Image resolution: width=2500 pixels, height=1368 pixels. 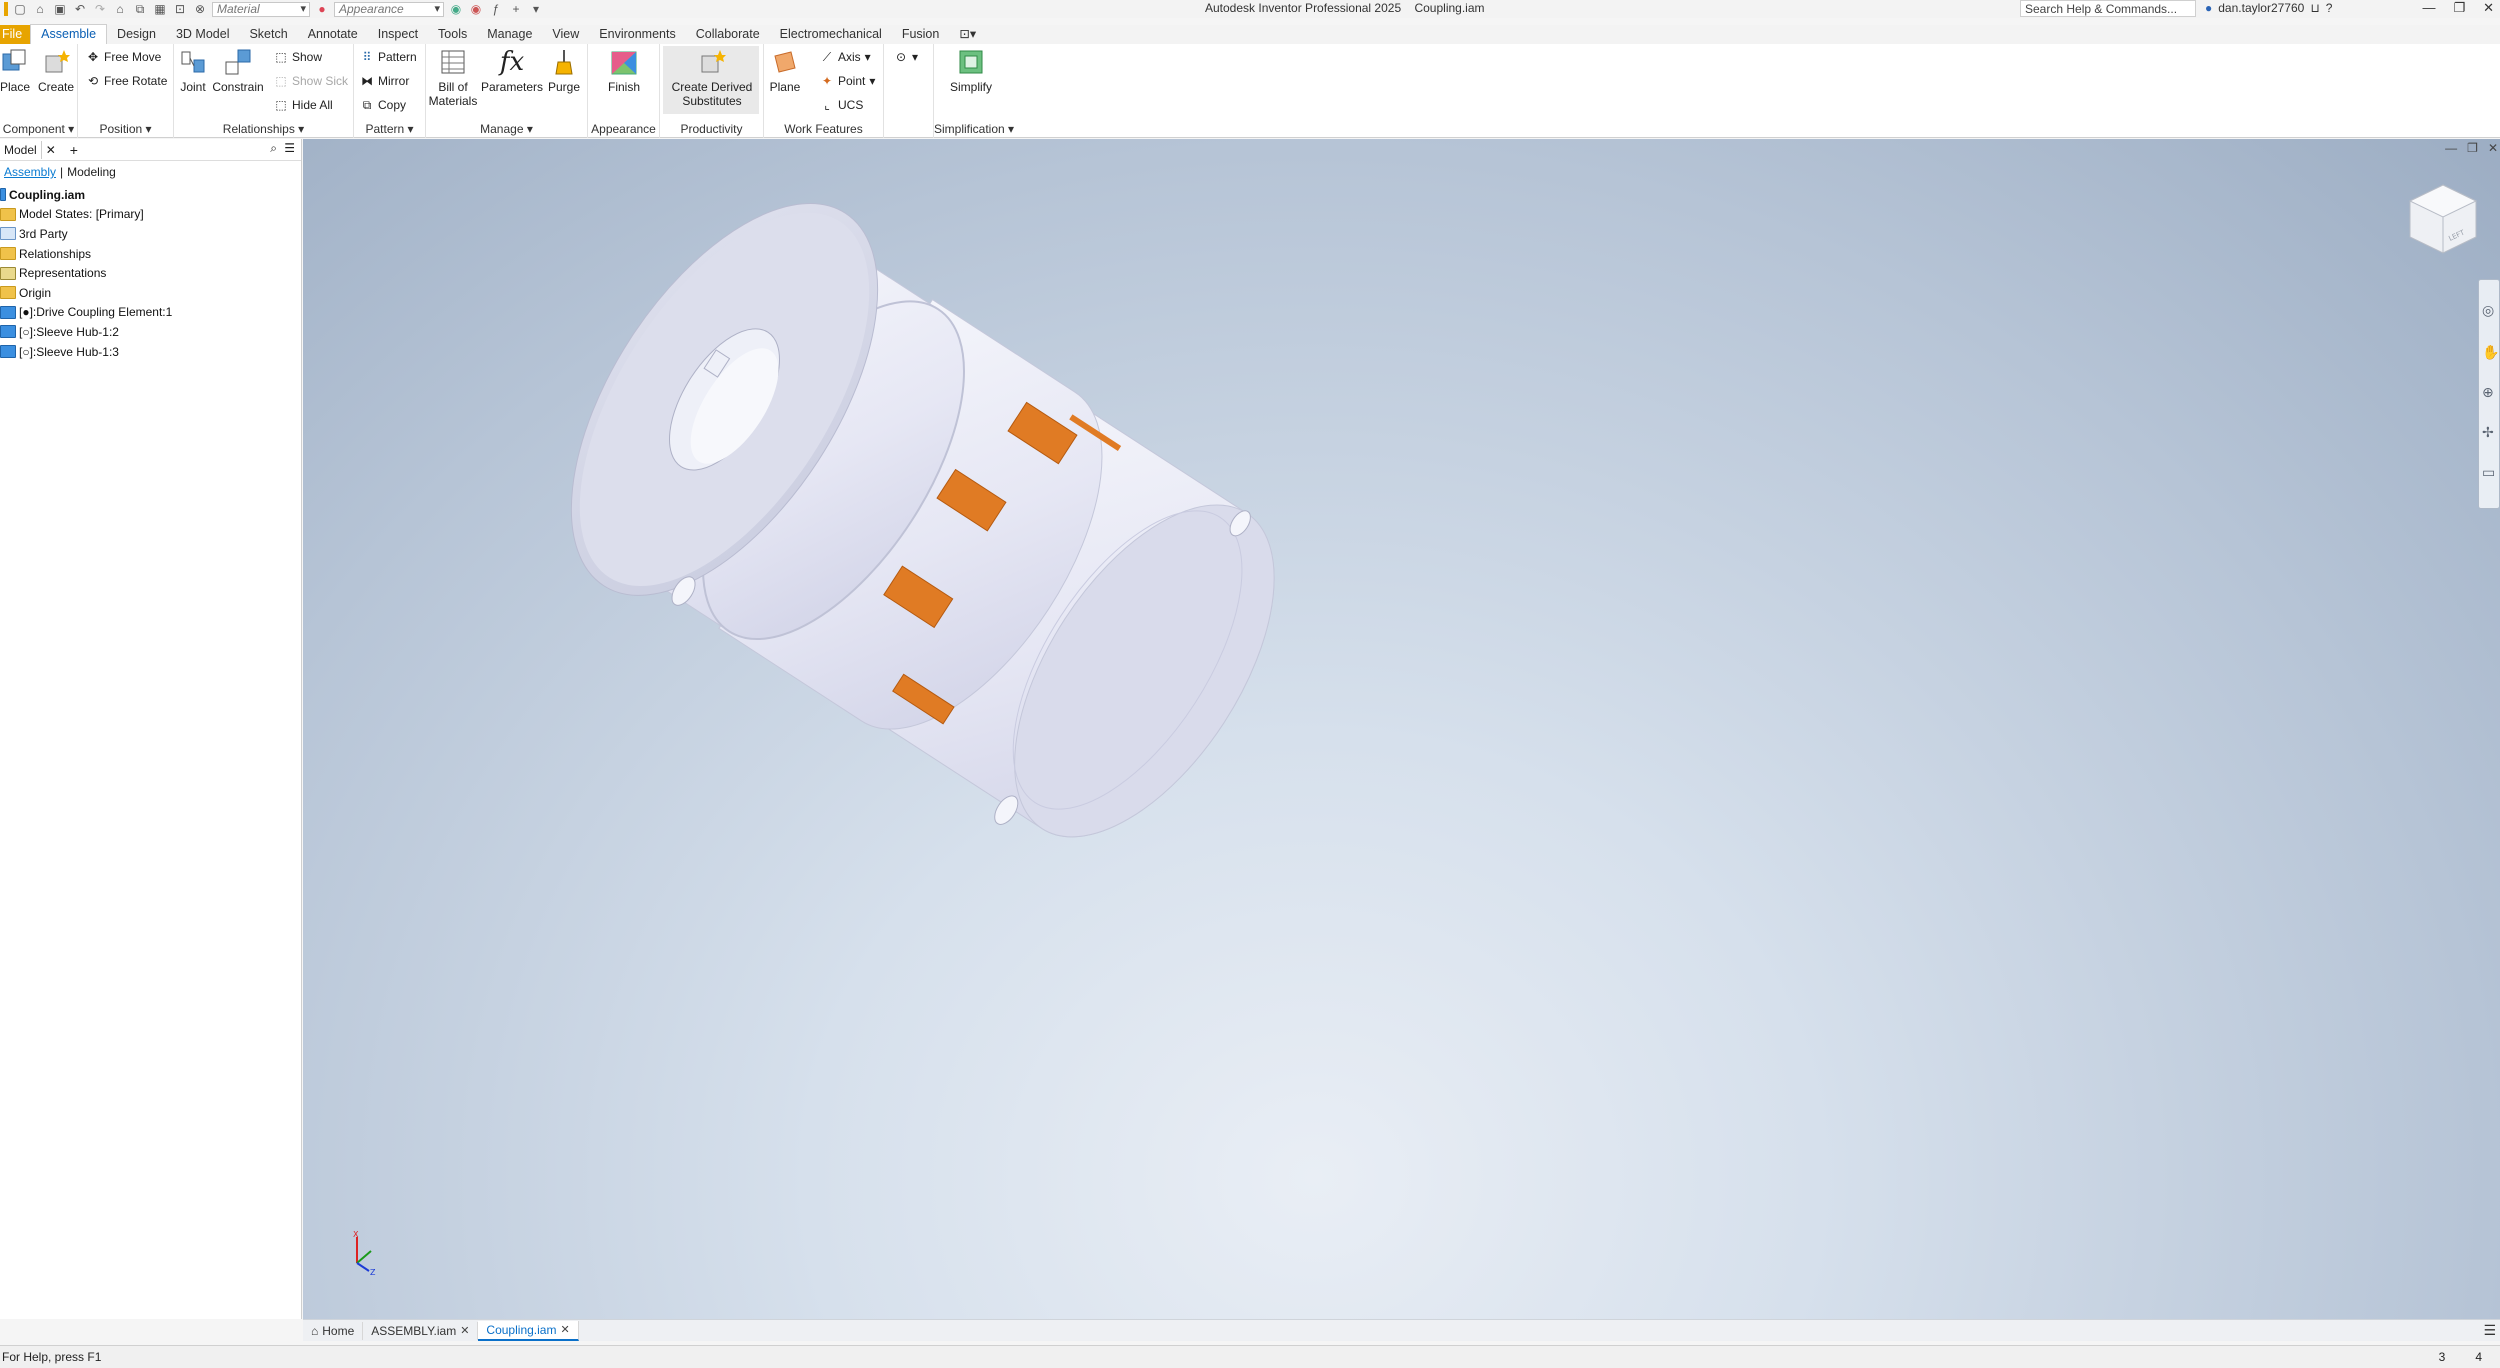 What do you see at coordinates (140, 9) in the screenshot?
I see `return-icon: ⧉` at bounding box center [140, 9].